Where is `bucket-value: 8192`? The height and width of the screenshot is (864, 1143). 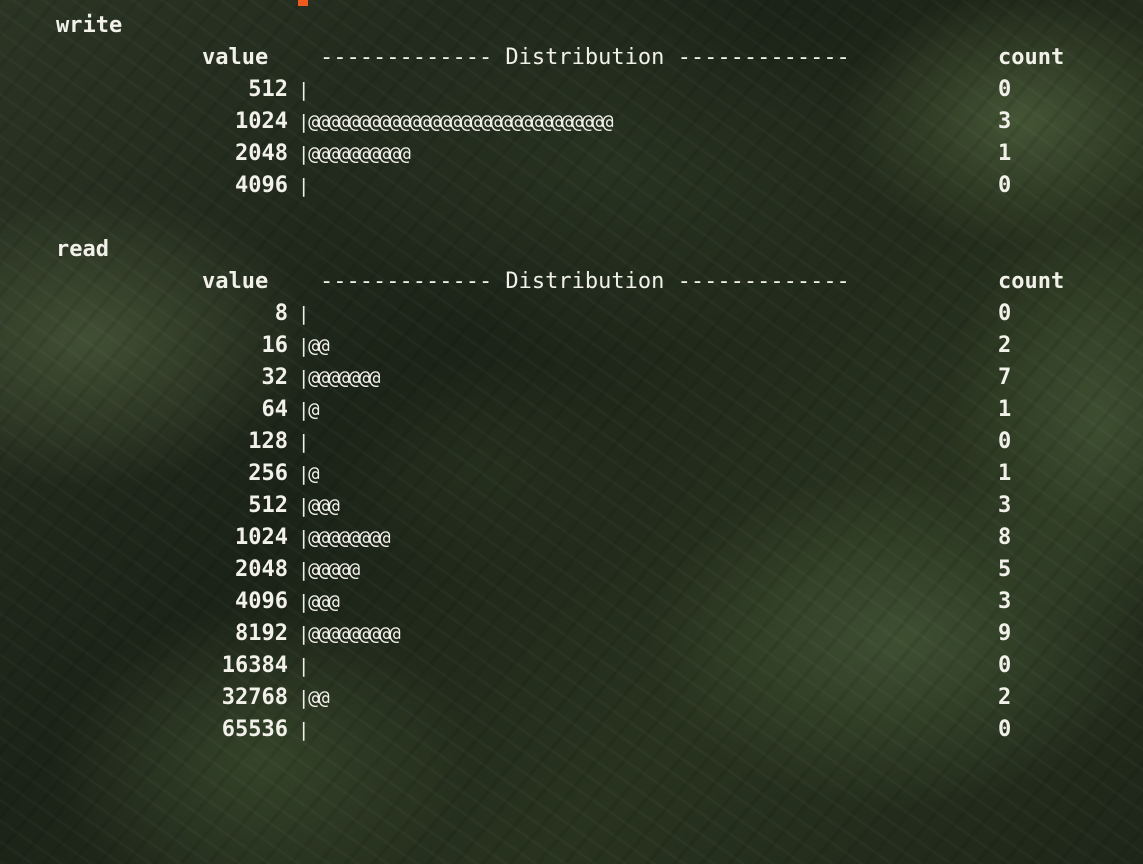
bucket-value: 8192 is located at coordinates (261, 633).